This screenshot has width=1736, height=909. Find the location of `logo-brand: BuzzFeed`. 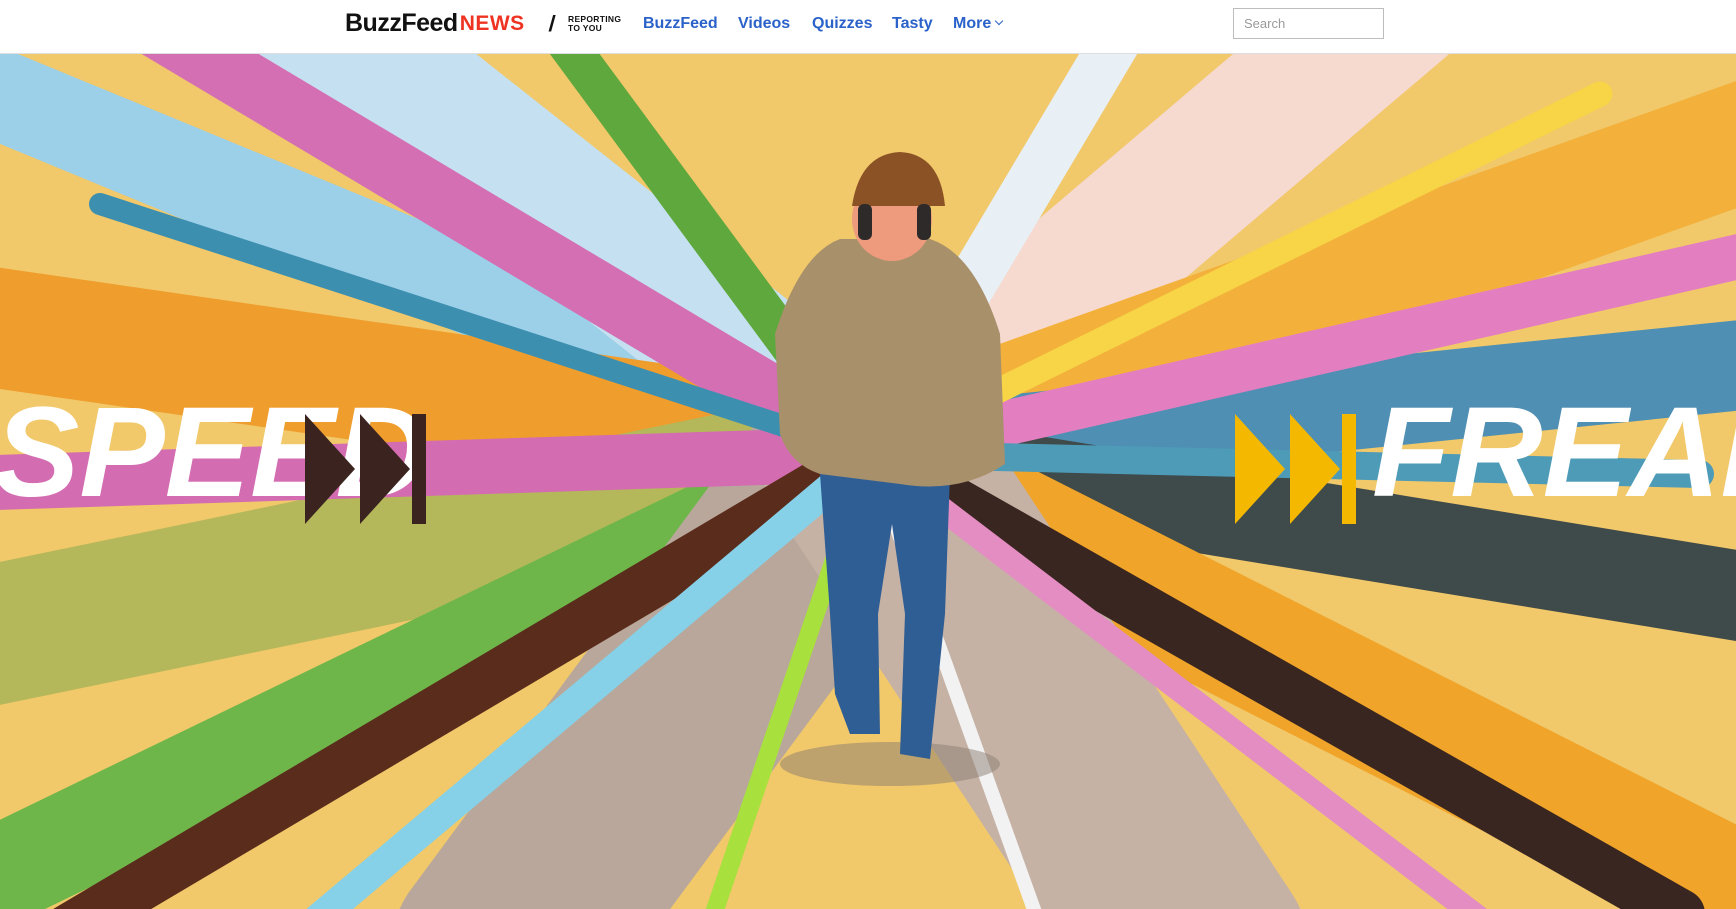

logo-brand: BuzzFeed is located at coordinates (401, 23).